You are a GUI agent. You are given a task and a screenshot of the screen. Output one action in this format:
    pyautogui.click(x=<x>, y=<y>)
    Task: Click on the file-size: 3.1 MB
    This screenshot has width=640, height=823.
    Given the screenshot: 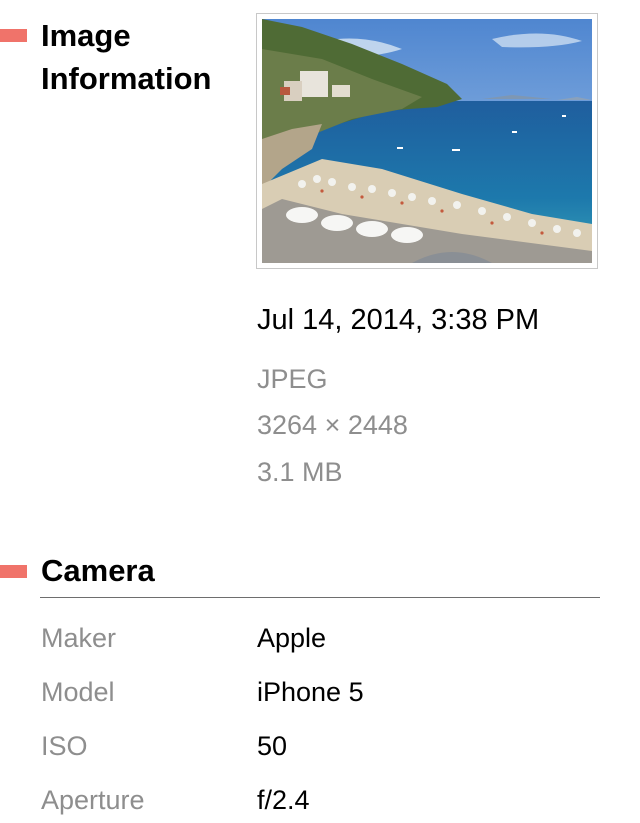 What is the action you would take?
    pyautogui.click(x=300, y=472)
    